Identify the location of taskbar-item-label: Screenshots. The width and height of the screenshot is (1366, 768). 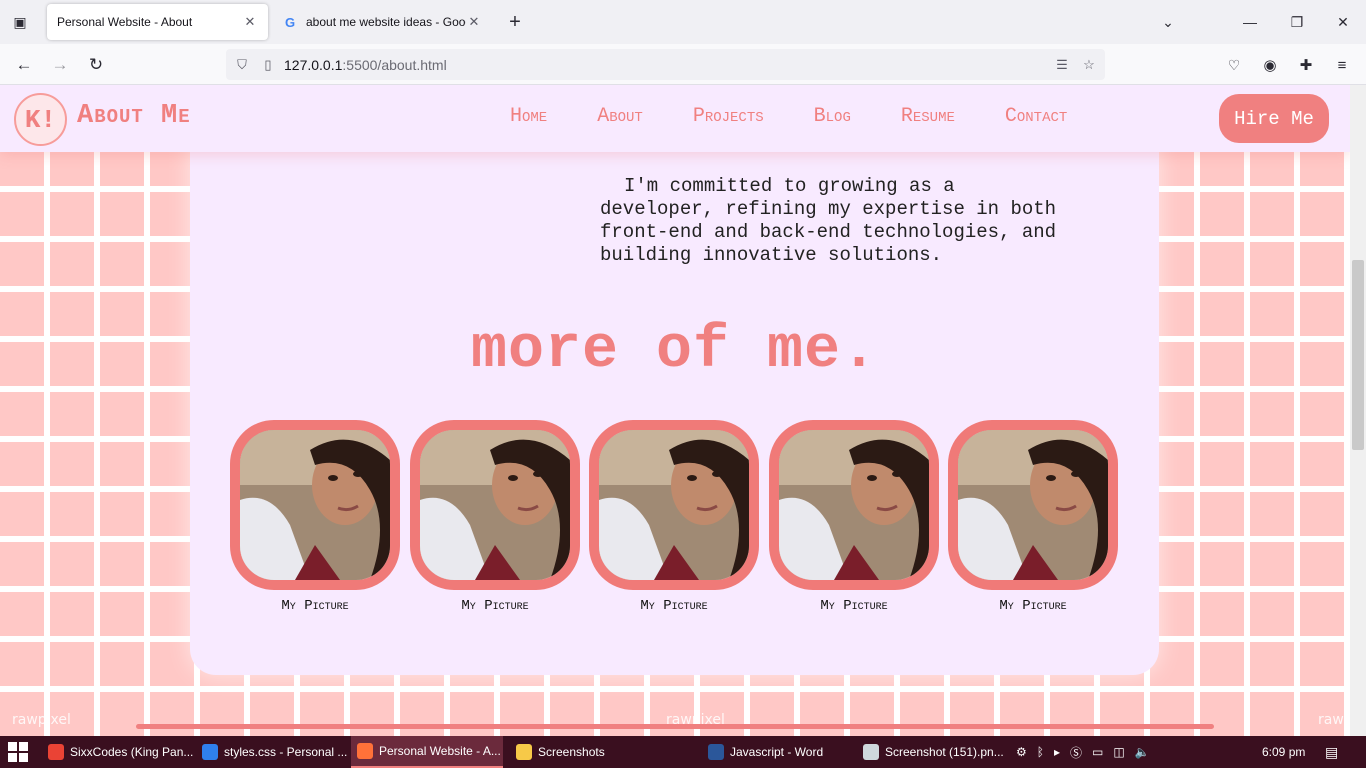
(571, 752).